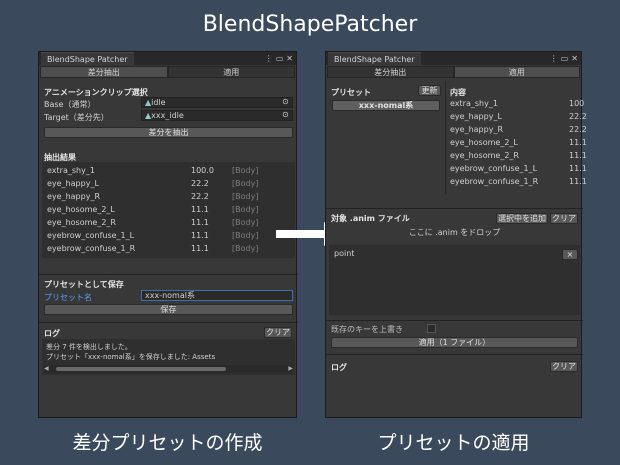  What do you see at coordinates (217, 295) in the screenshot?
I see `preset-name-input: xxx-nomal系` at bounding box center [217, 295].